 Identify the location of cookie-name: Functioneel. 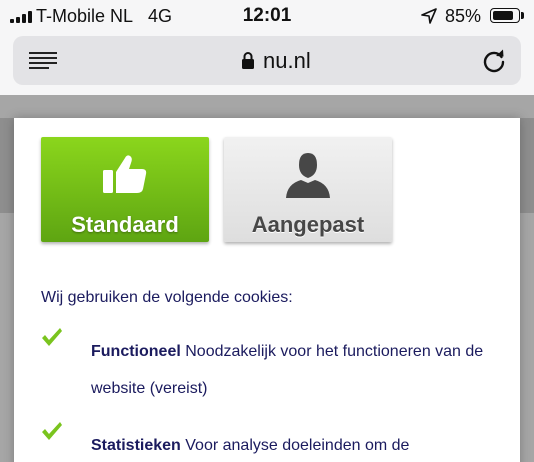
(136, 351).